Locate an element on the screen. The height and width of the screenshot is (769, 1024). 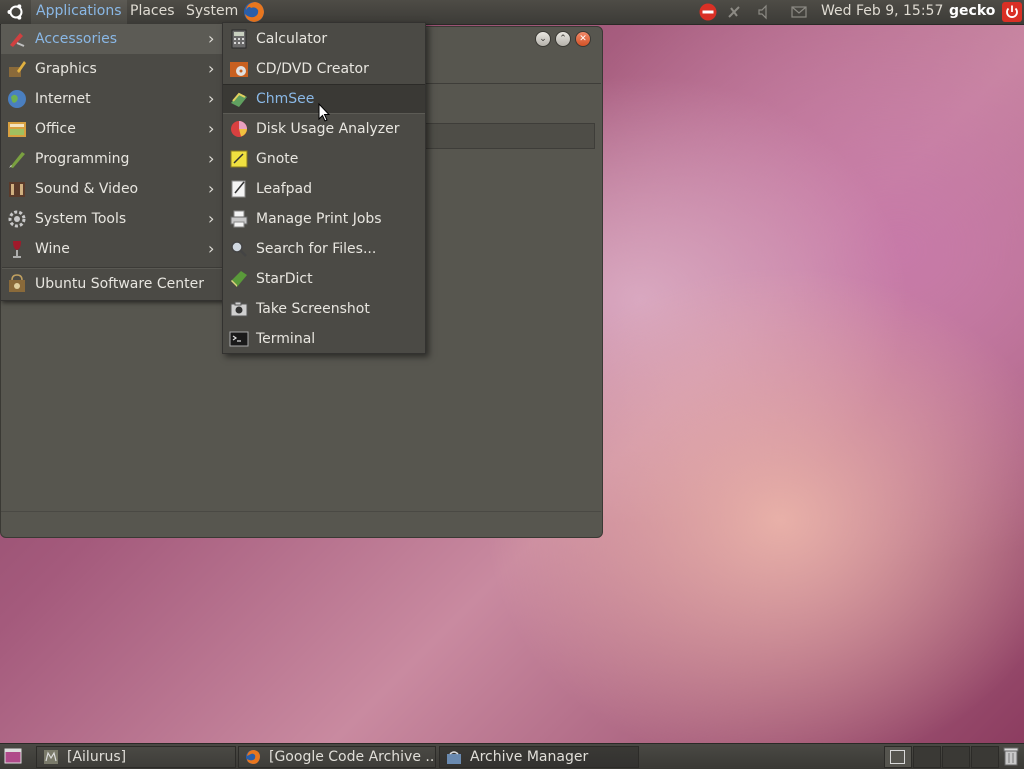
sound-video-icon is located at coordinates (17, 189).